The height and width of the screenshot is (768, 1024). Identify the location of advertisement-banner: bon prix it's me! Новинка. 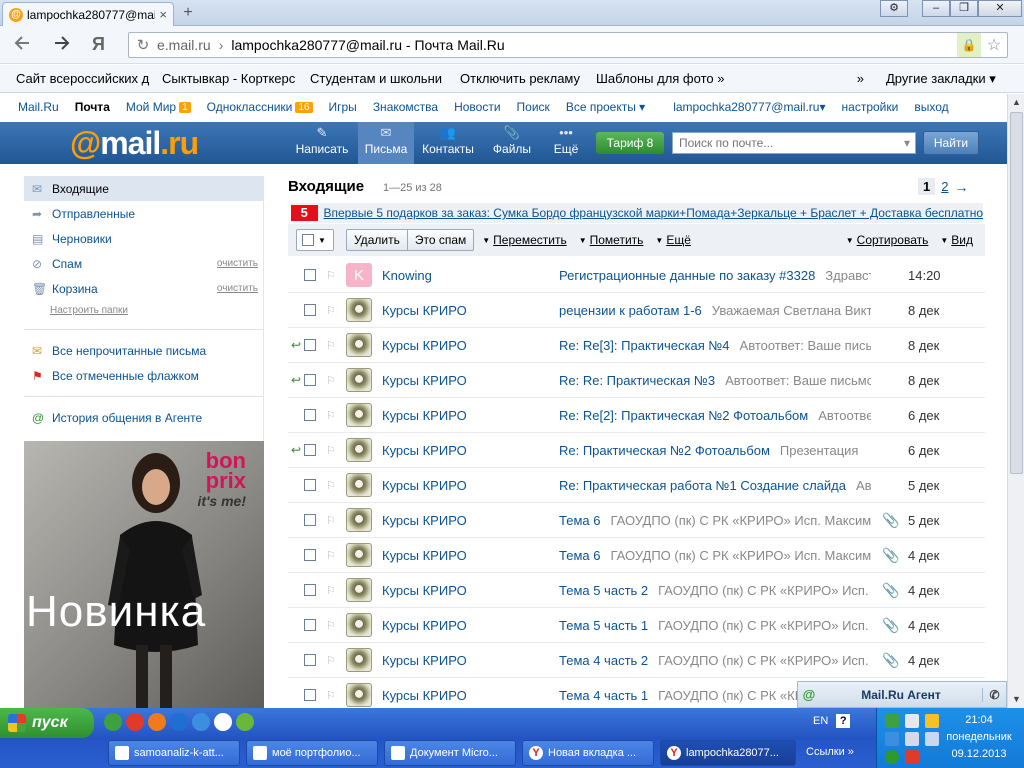
(144, 574).